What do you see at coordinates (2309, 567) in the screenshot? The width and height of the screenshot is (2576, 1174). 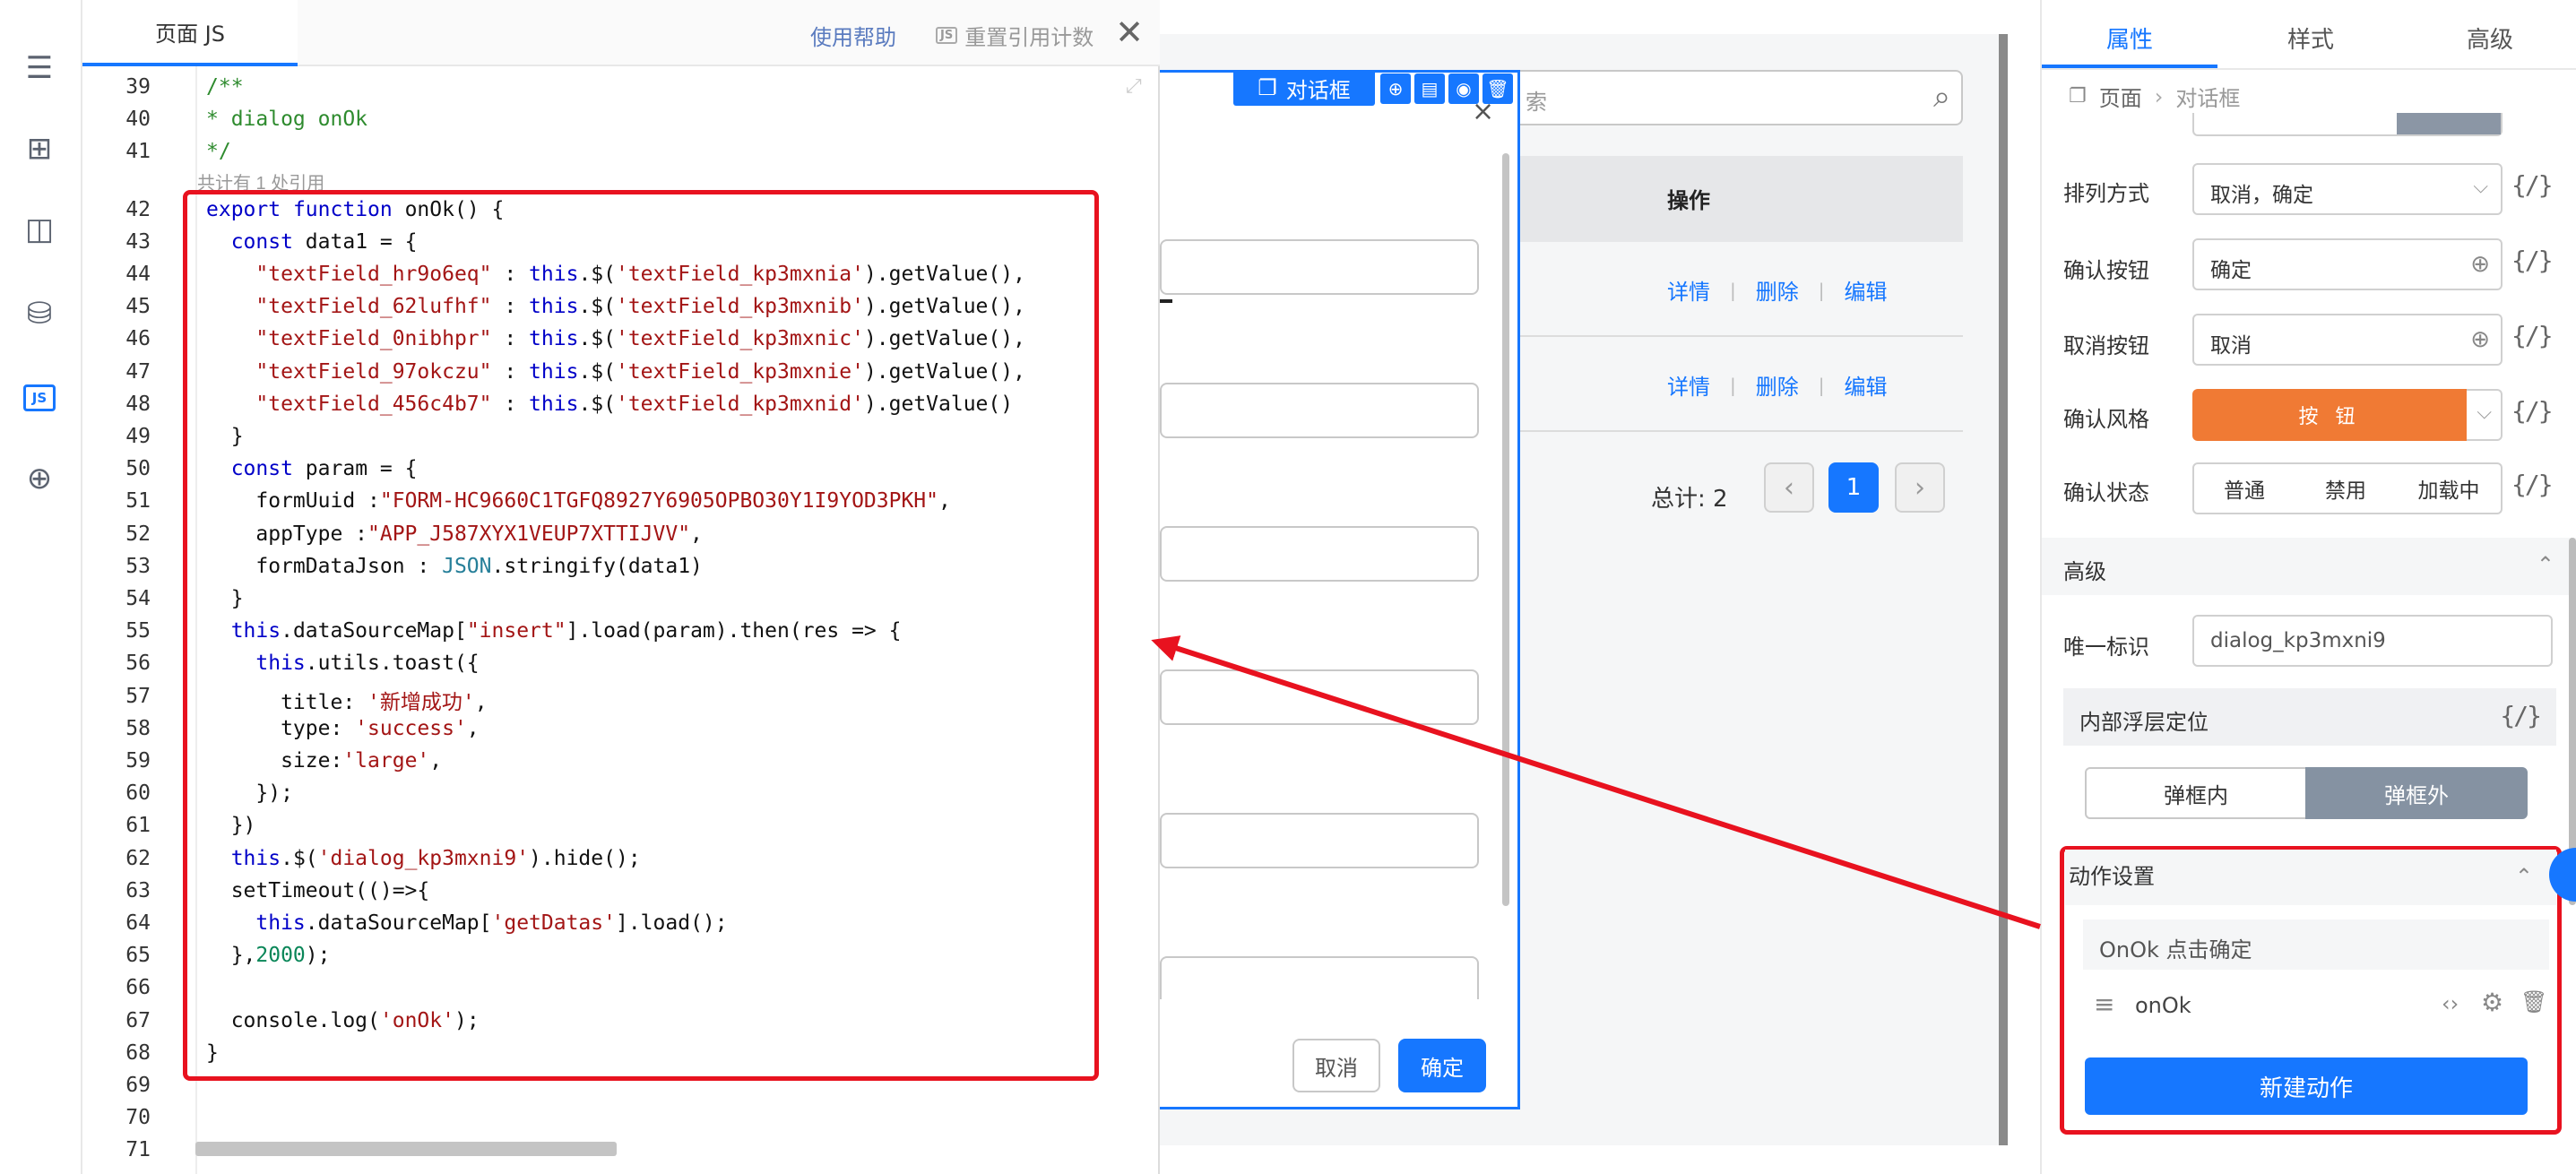 I see `advanced-section-header: 高级 ⌃` at bounding box center [2309, 567].